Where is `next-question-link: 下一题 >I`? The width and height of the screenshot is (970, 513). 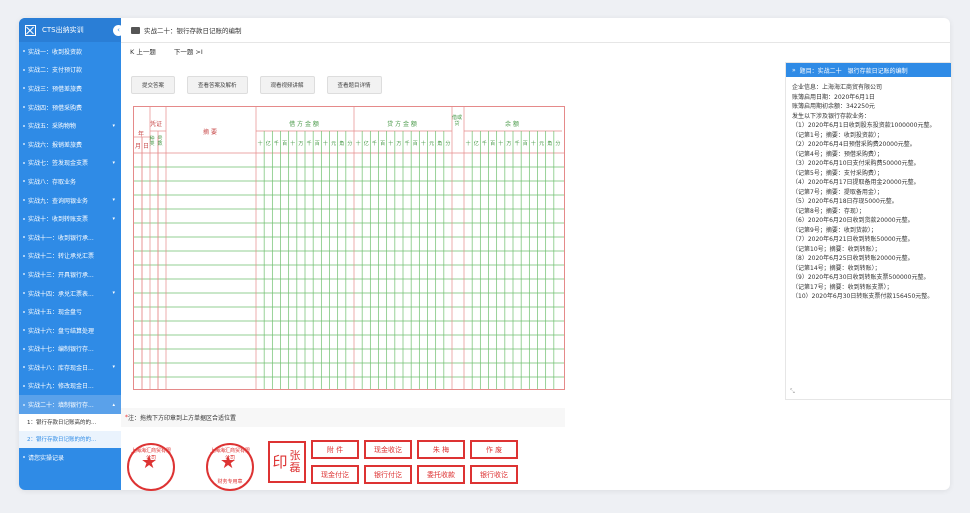
next-question-link: 下一题 >I is located at coordinates (188, 51).